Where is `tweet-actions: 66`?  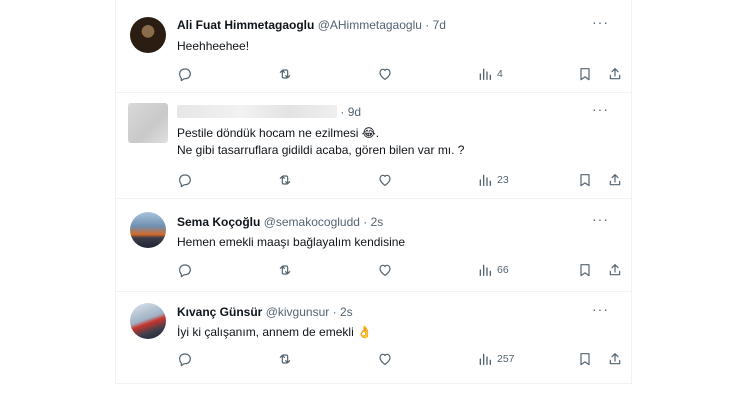 tweet-actions: 66 is located at coordinates (403, 270).